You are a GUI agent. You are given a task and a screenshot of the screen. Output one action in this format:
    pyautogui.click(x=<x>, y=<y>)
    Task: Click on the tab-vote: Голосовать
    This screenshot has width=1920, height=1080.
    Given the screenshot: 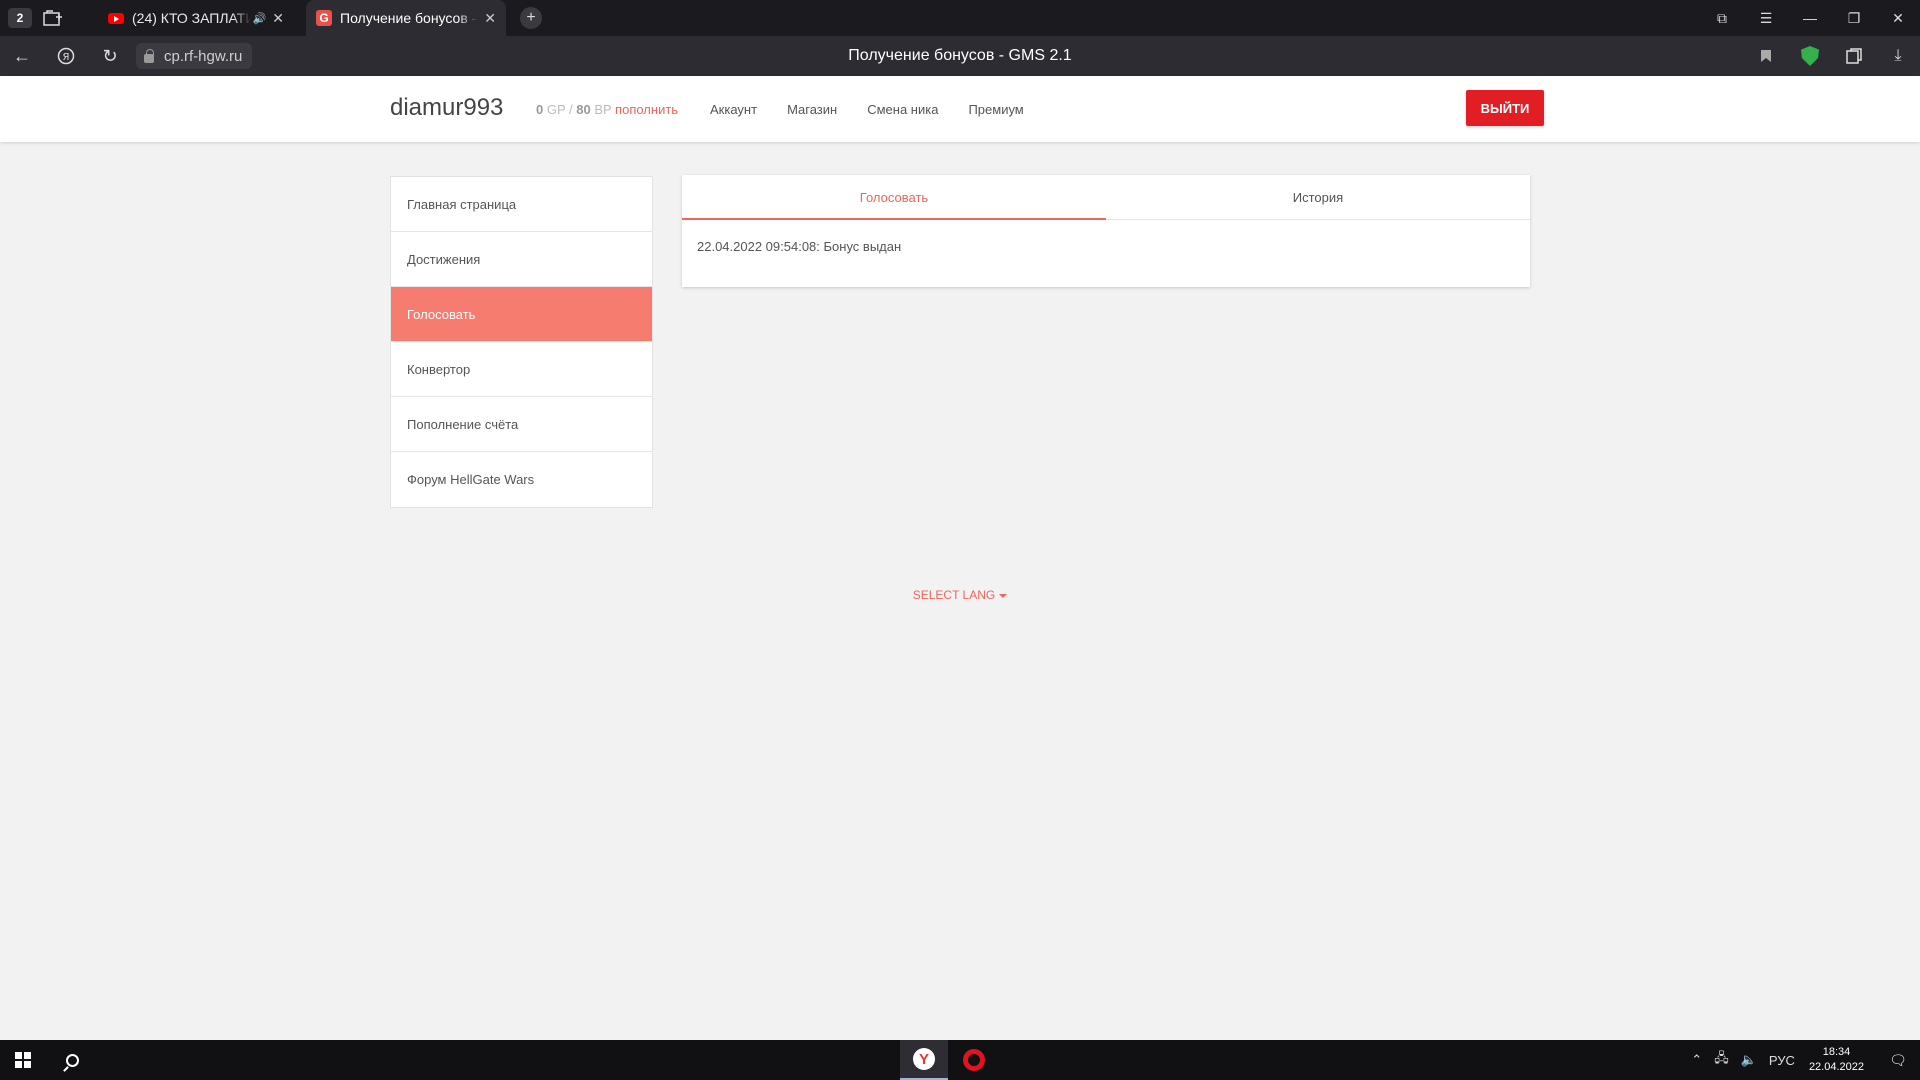 What is the action you would take?
    pyautogui.click(x=894, y=197)
    